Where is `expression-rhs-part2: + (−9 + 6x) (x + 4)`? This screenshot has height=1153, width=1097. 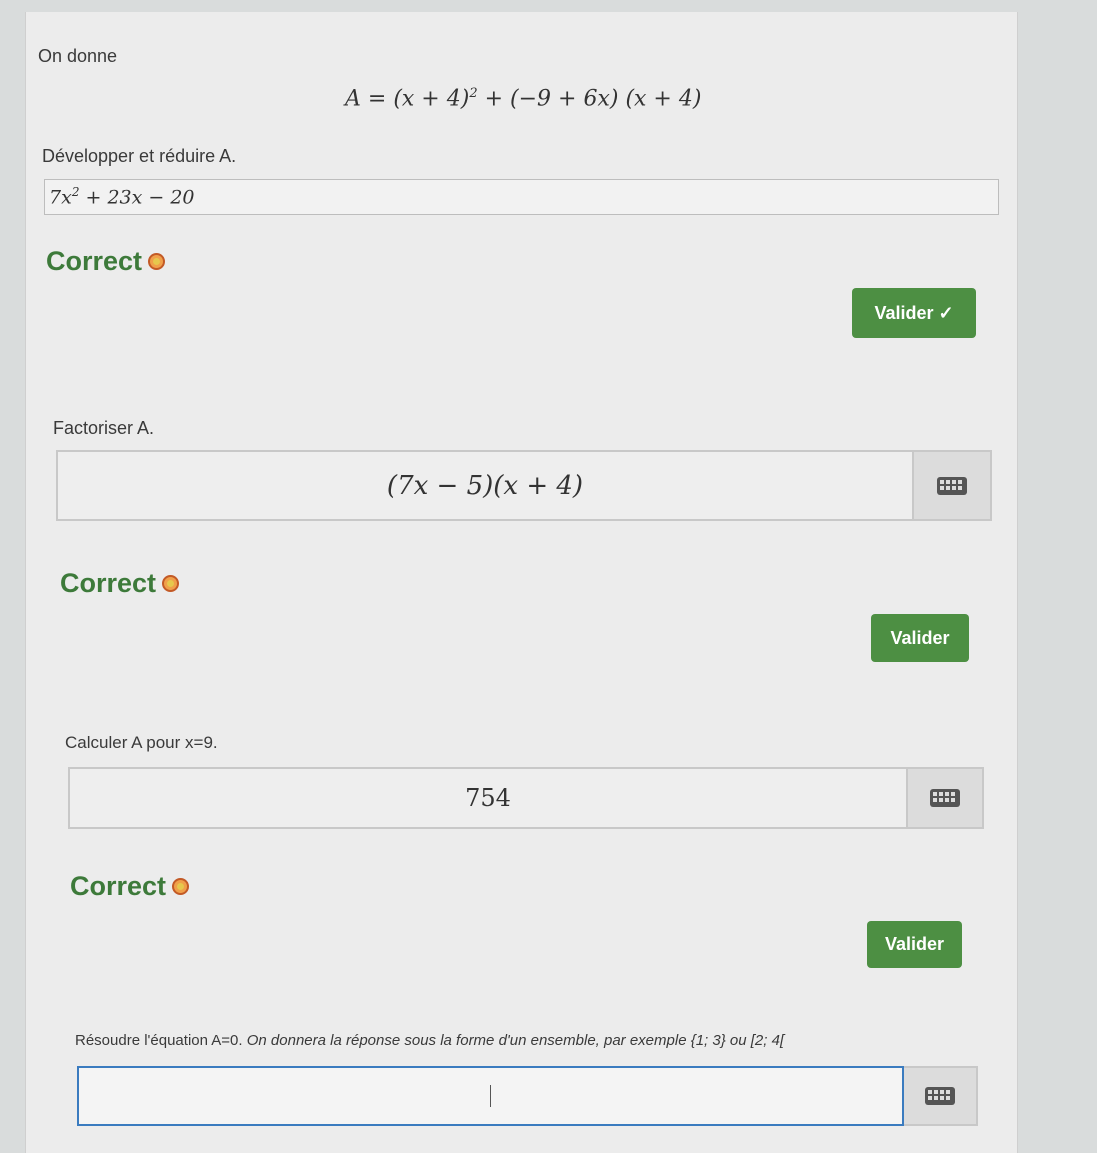
expression-rhs-part2: + (−9 + 6x) (x + 4) is located at coordinates (589, 99).